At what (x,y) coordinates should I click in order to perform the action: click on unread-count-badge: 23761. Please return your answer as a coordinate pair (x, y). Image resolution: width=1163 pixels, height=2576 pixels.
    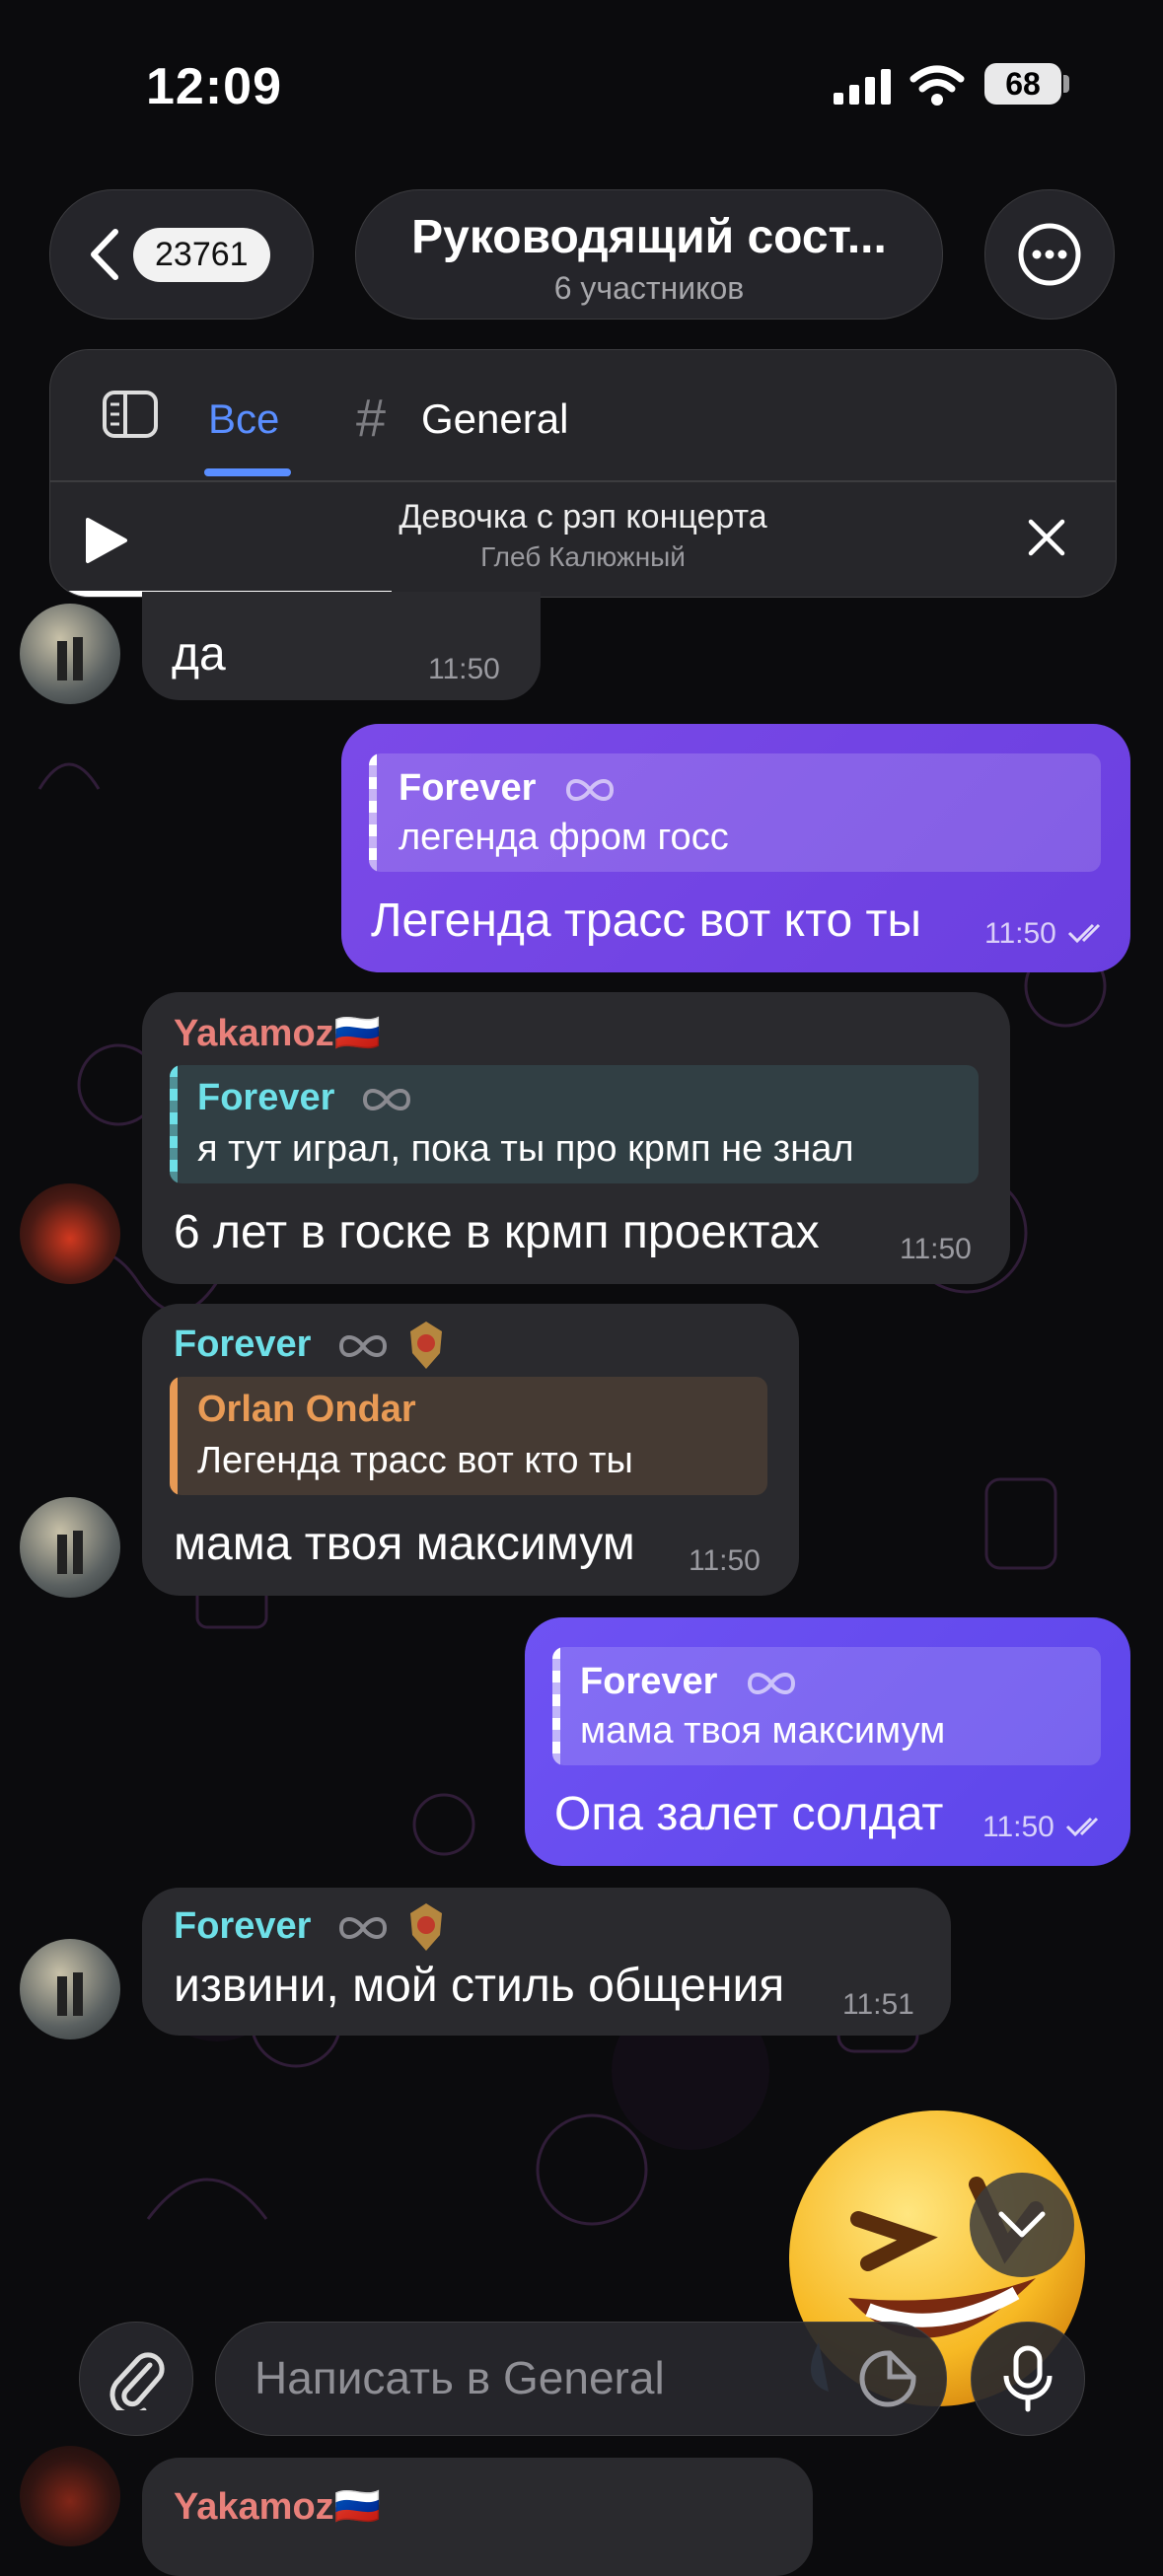
    Looking at the image, I should click on (201, 254).